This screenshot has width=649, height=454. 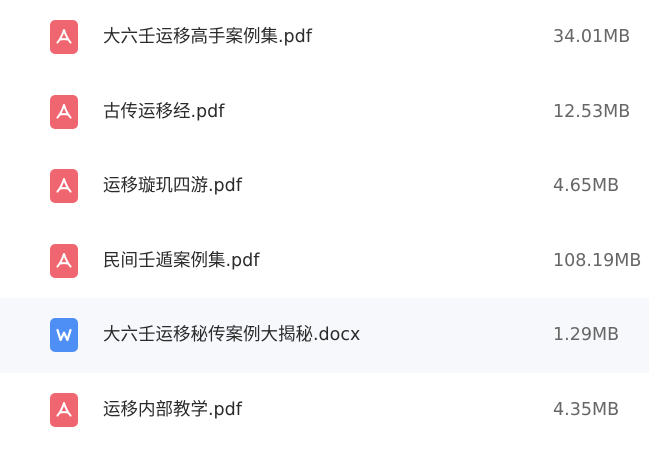 What do you see at coordinates (597, 261) in the screenshot?
I see `file-size: 108.19MB` at bounding box center [597, 261].